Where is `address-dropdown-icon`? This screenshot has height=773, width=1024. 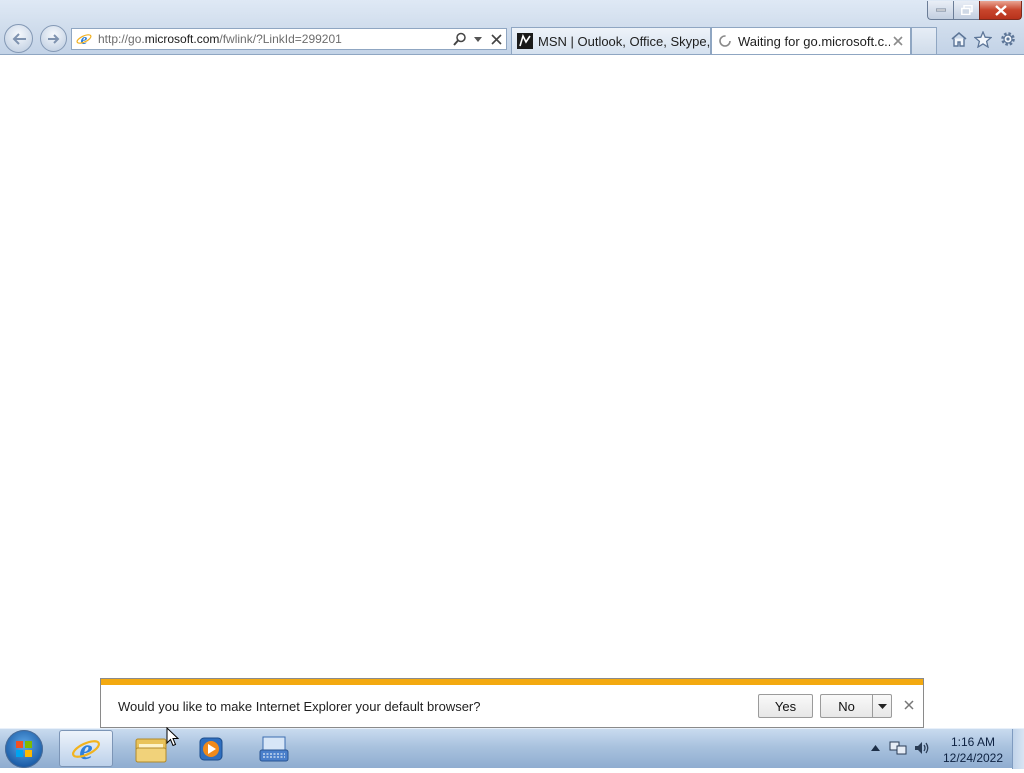 address-dropdown-icon is located at coordinates (478, 39).